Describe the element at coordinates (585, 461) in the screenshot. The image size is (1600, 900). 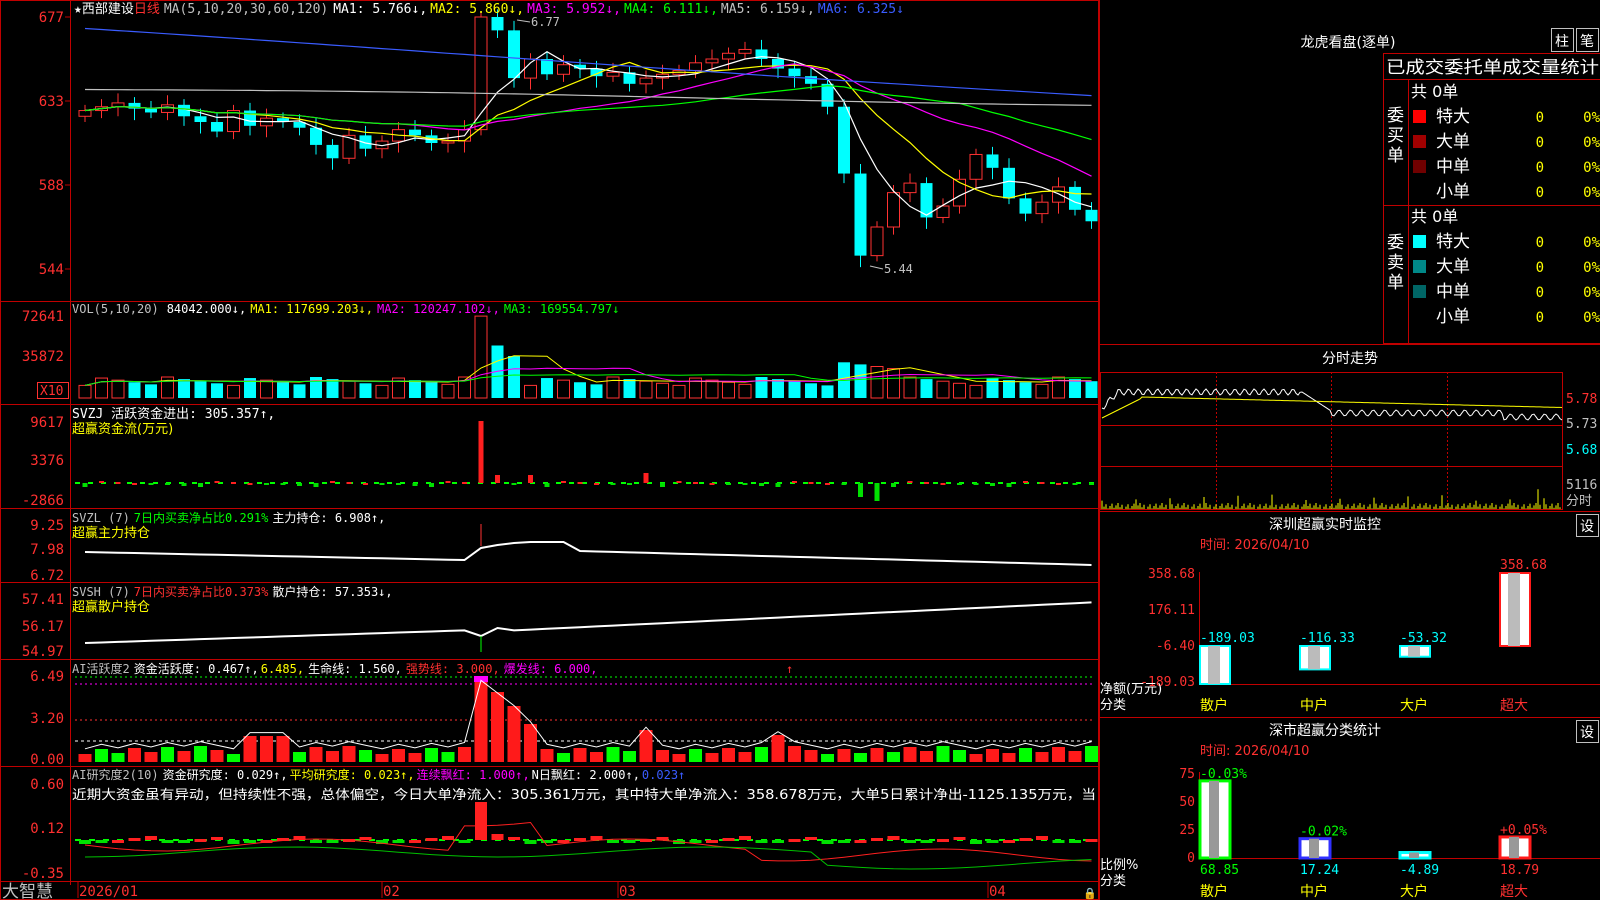
I see `svzj-panel` at that location.